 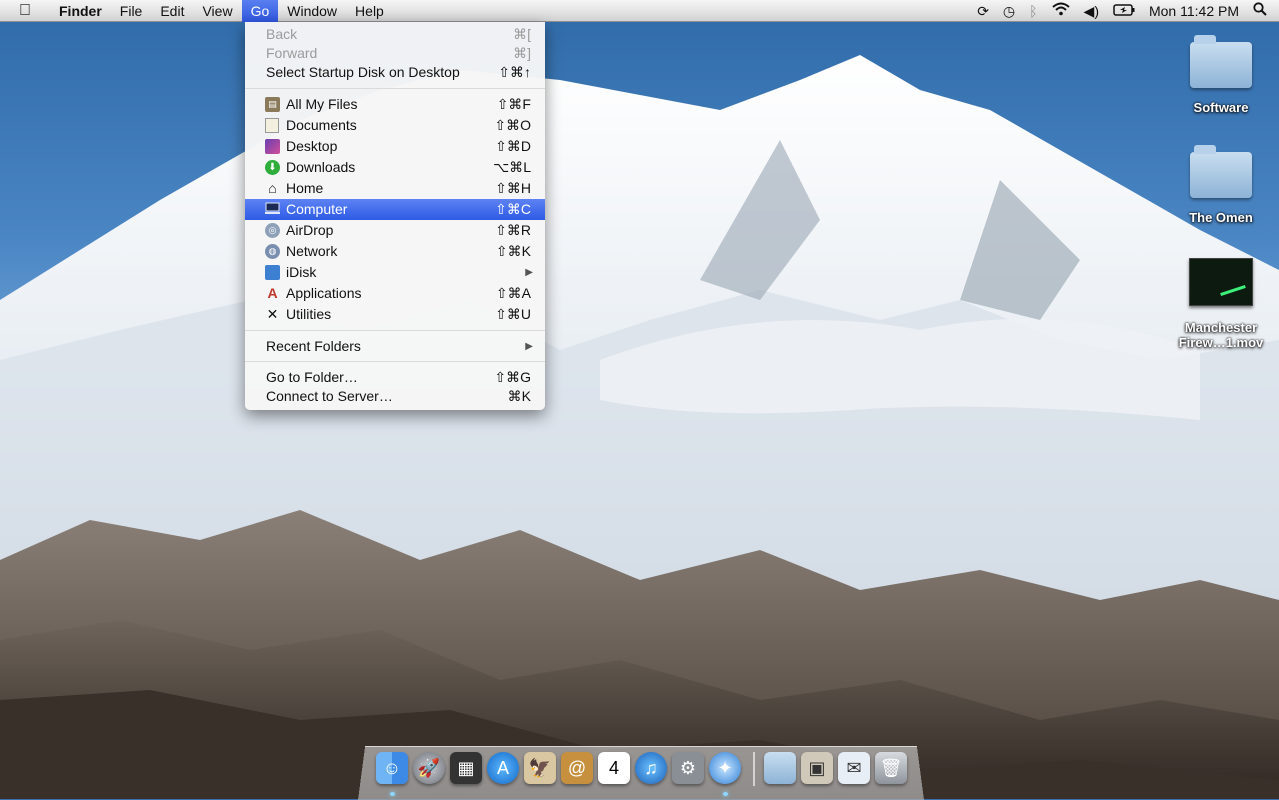 What do you see at coordinates (466, 768) in the screenshot?
I see `mission-control-dock-icon: ▦` at bounding box center [466, 768].